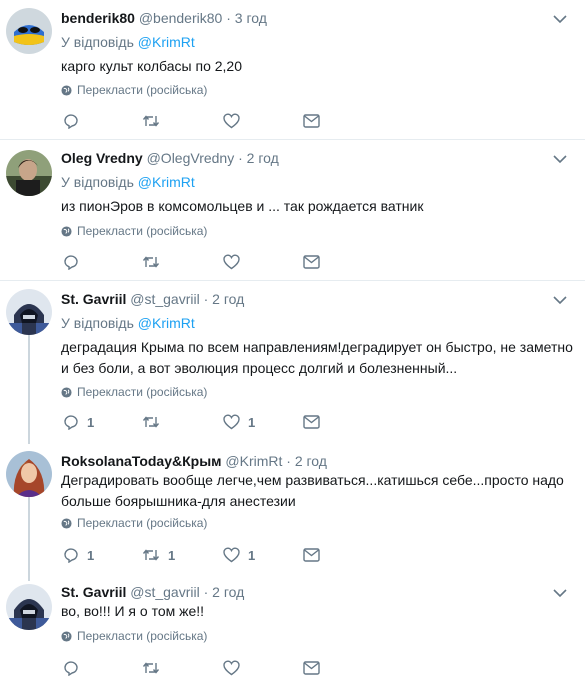 Image resolution: width=585 pixels, height=684 pixels. What do you see at coordinates (91, 555) in the screenshot?
I see `reply-count: 1` at bounding box center [91, 555].